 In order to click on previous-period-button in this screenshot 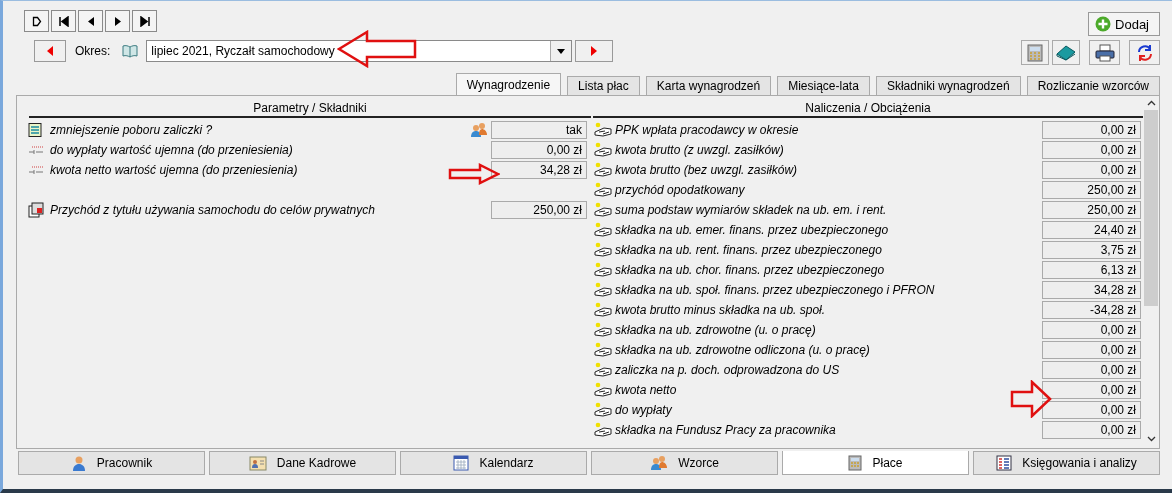, I will do `click(50, 51)`.